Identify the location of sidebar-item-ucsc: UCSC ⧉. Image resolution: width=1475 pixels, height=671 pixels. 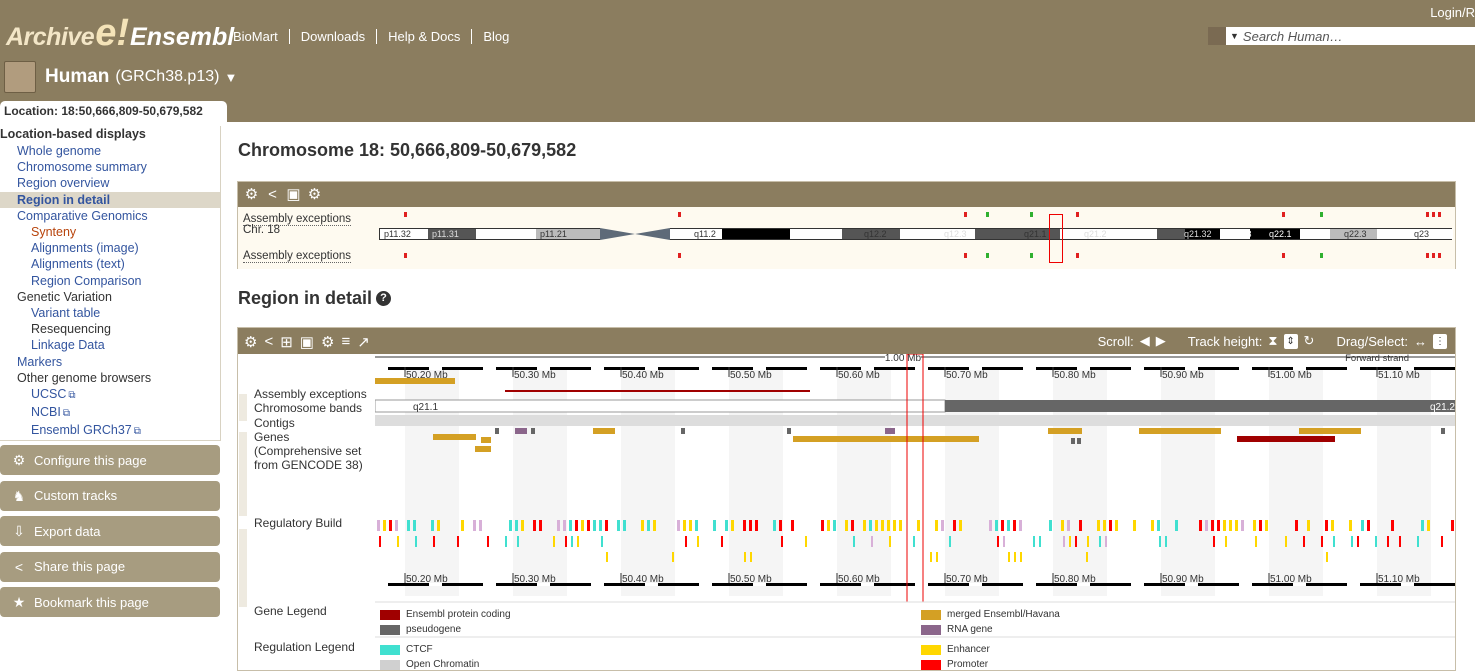
(110, 395).